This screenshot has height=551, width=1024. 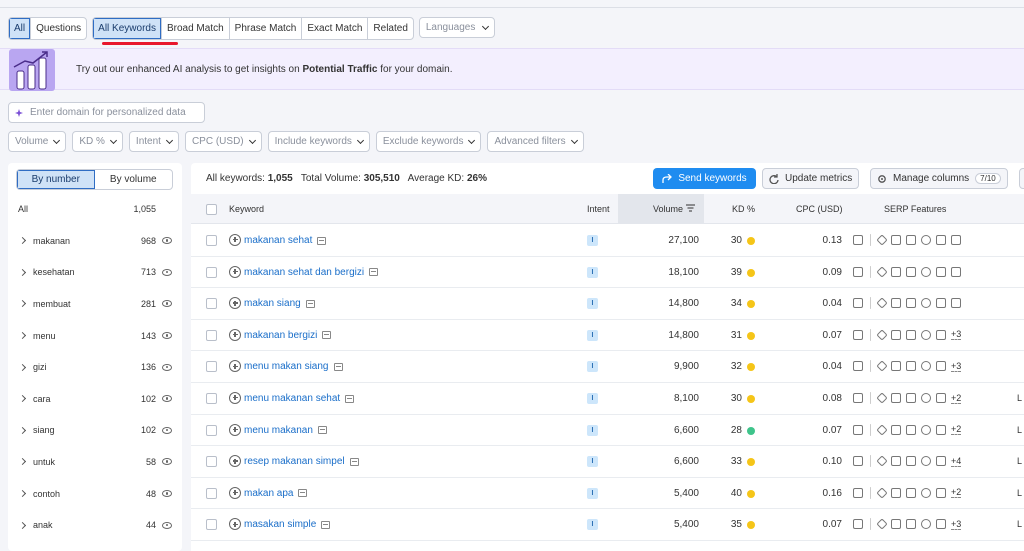 What do you see at coordinates (106, 112) in the screenshot?
I see `domain-input: Enter domain for personalized data` at bounding box center [106, 112].